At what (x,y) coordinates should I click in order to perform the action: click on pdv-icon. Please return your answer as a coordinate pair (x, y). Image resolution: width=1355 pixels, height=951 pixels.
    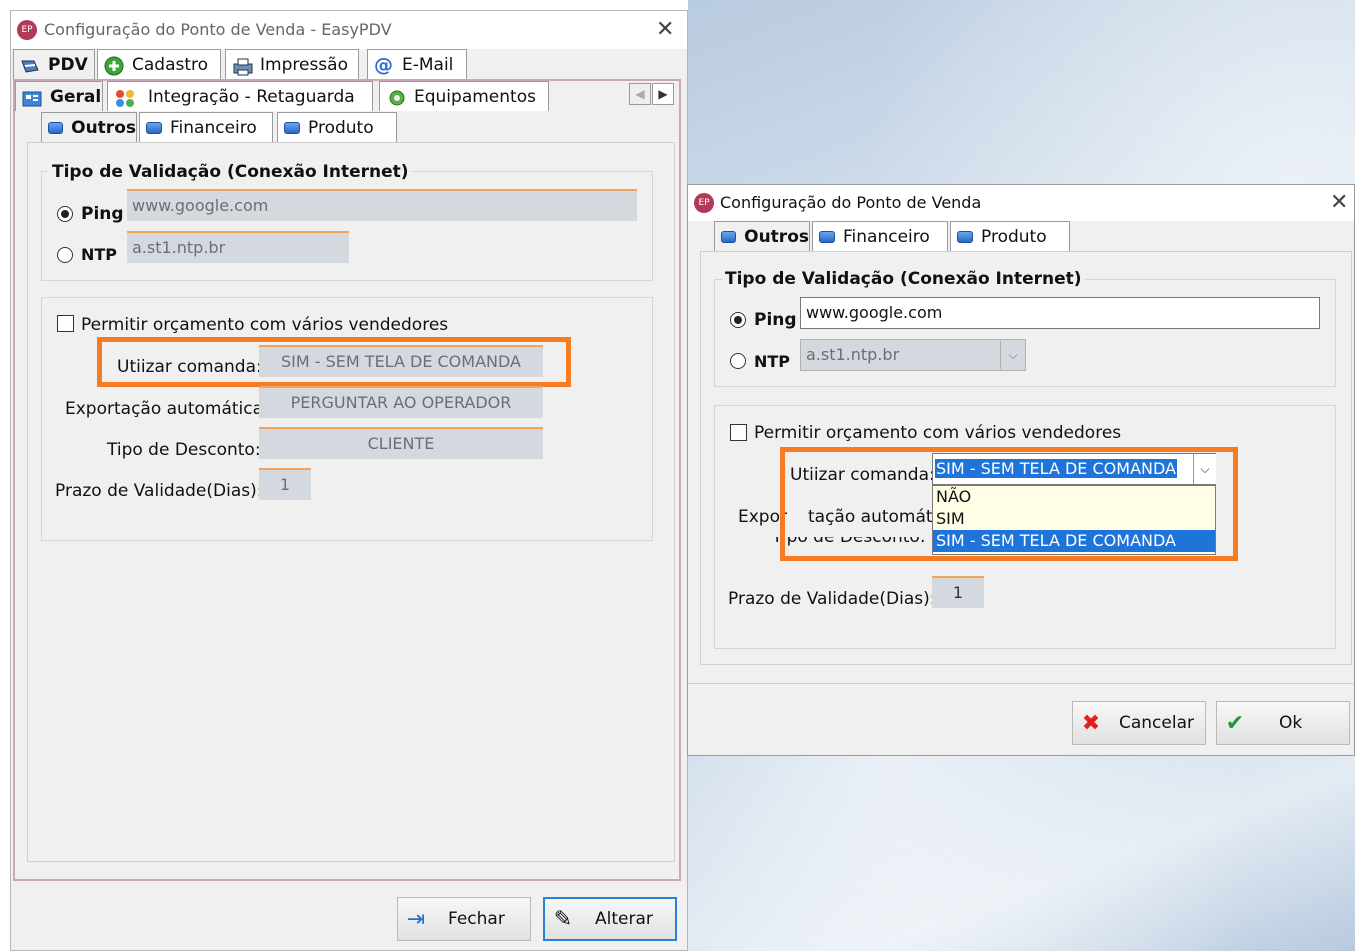
    Looking at the image, I should click on (30, 65).